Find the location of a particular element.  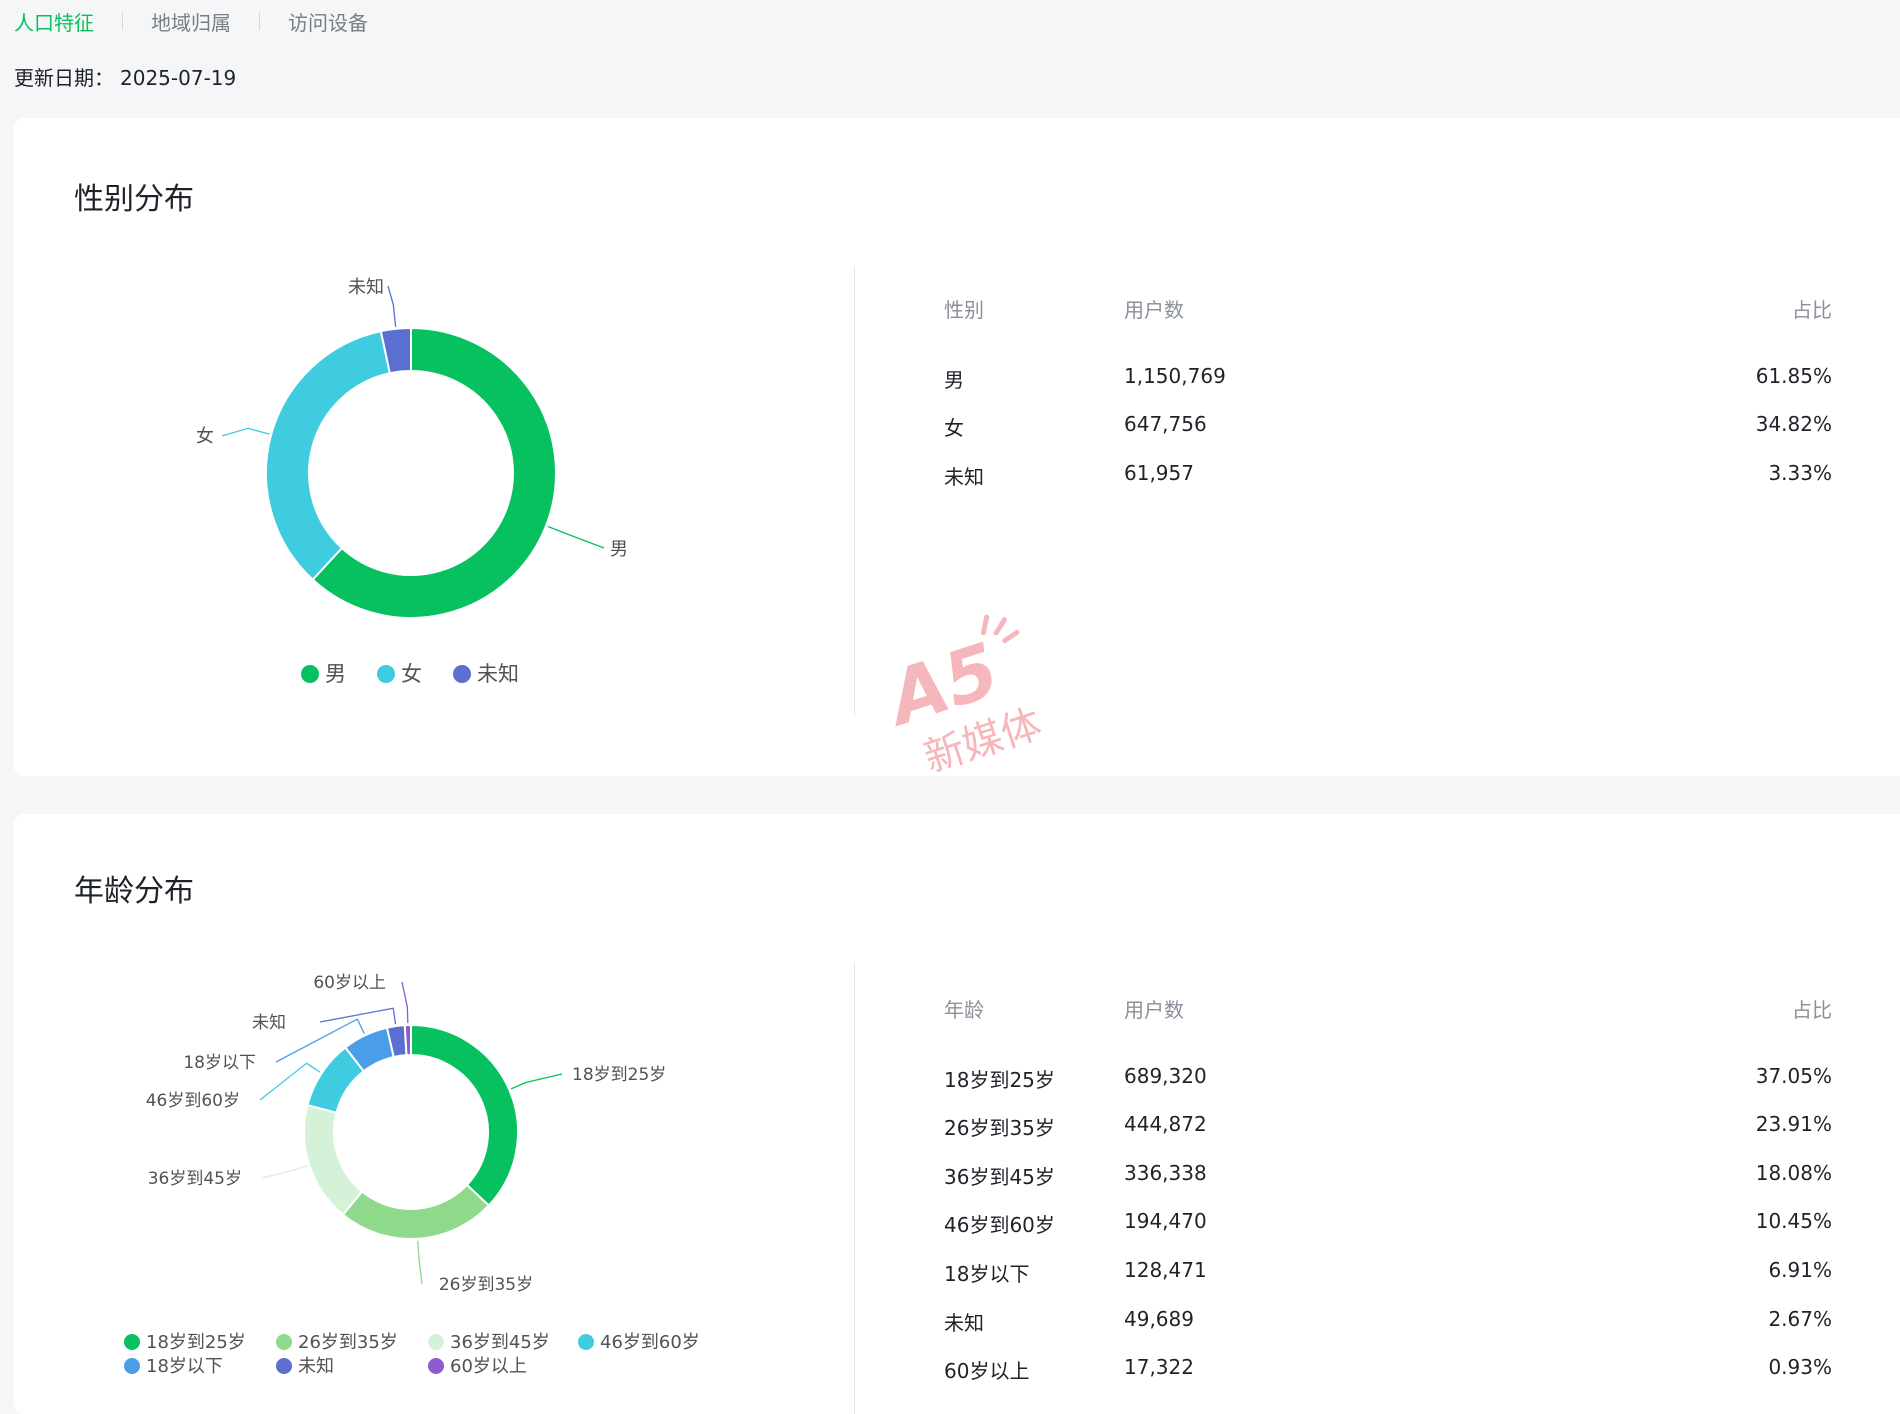

tab-device: 访问设备 is located at coordinates (328, 21).